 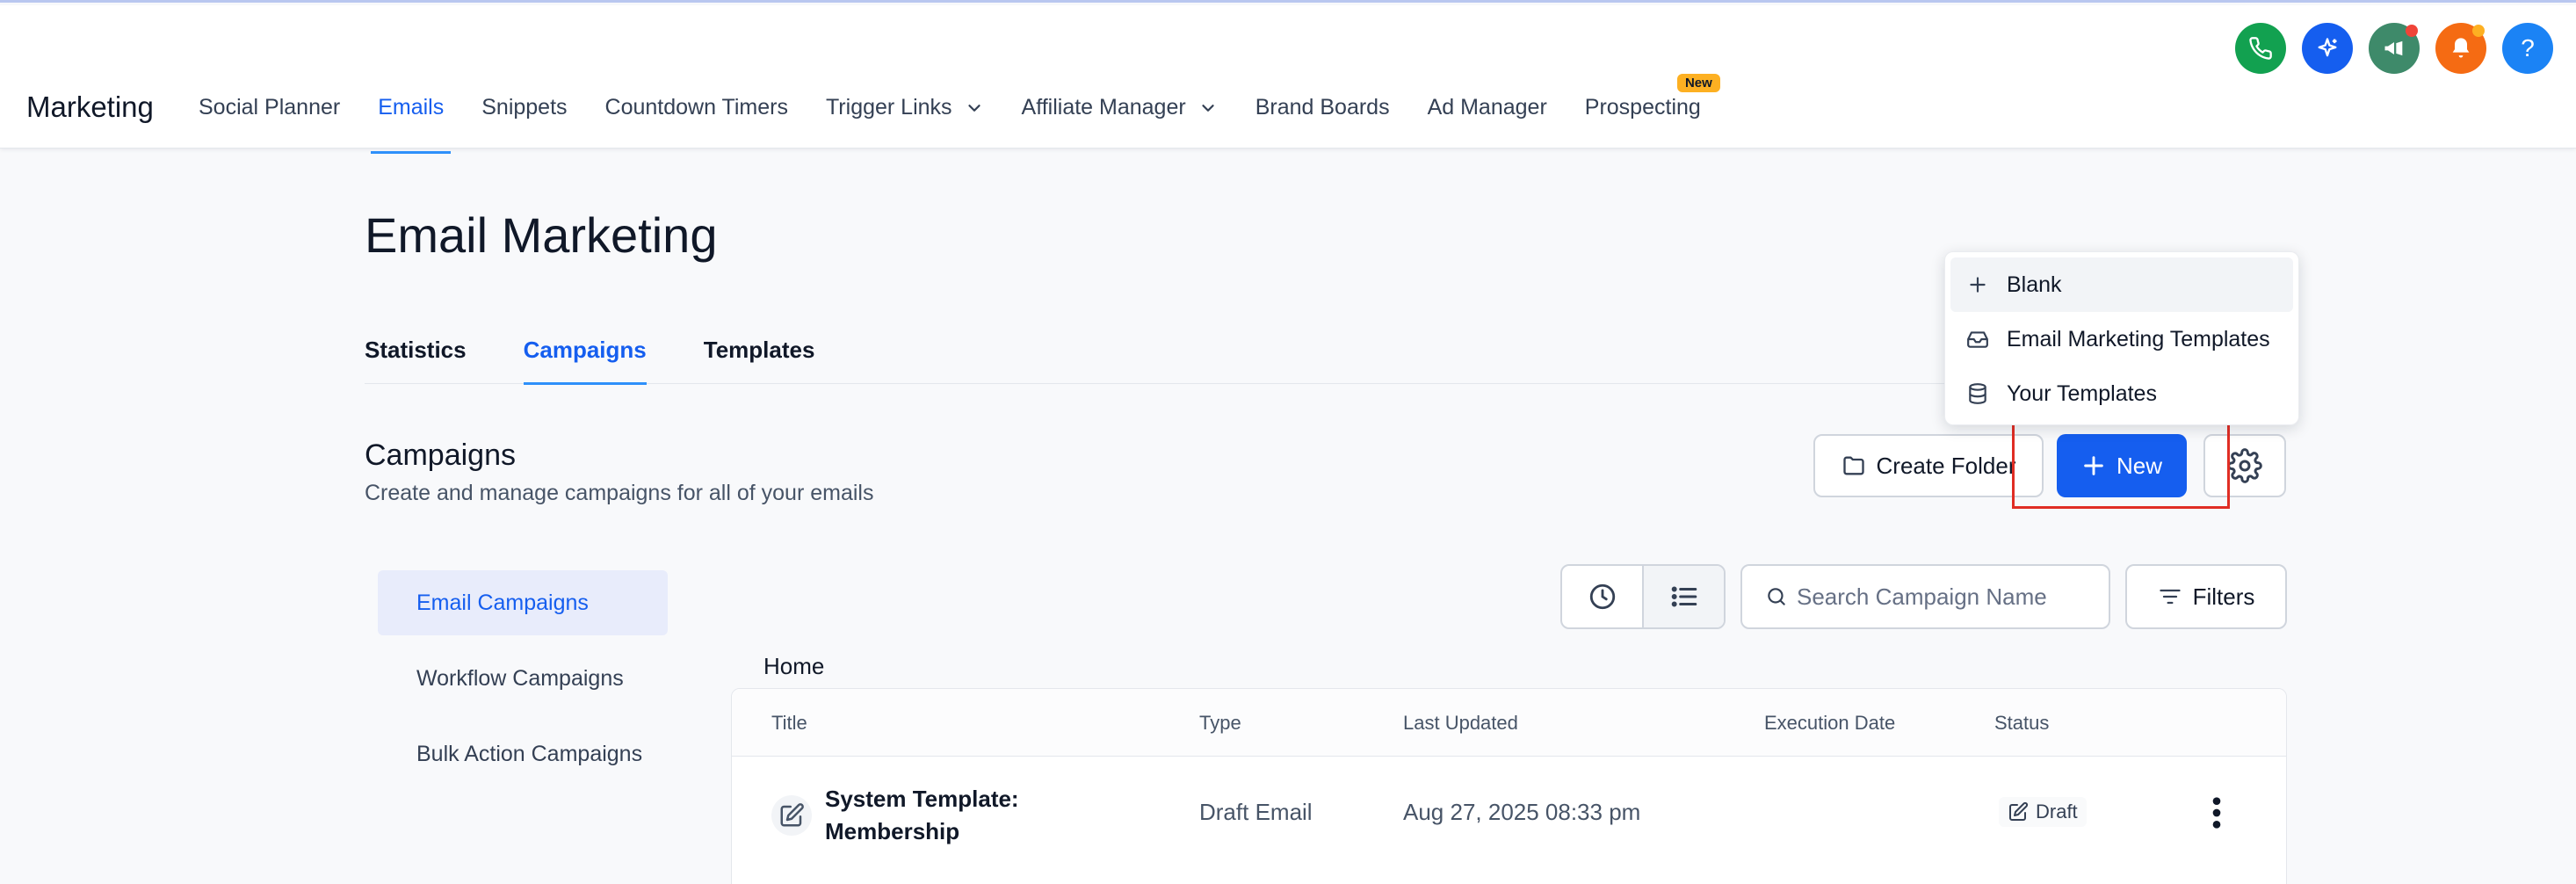 I want to click on column-header-title: Title, so click(x=789, y=723).